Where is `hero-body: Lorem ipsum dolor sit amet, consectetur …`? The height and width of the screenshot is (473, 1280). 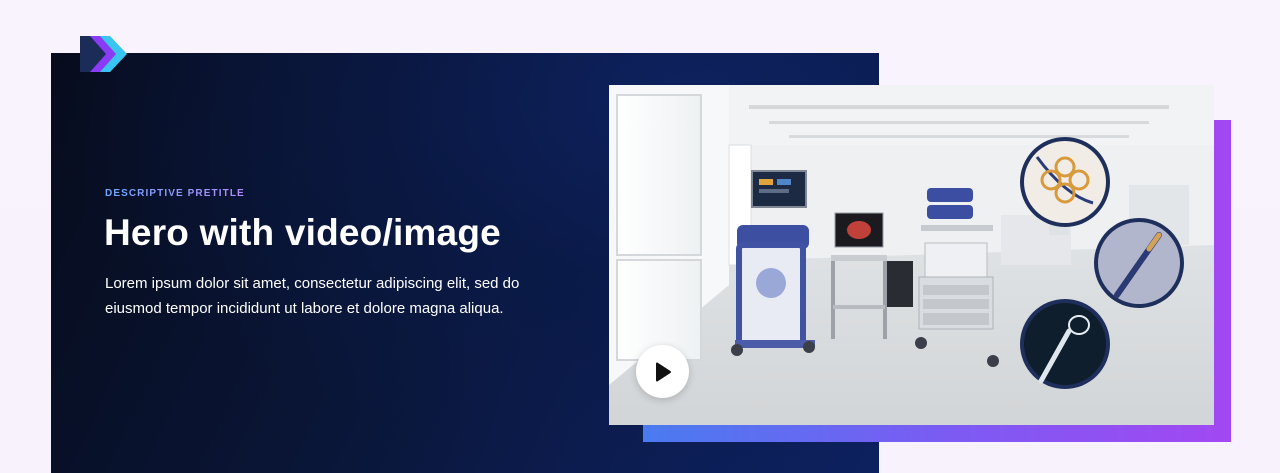
hero-body: Lorem ipsum dolor sit amet, consectetur … is located at coordinates (312, 296).